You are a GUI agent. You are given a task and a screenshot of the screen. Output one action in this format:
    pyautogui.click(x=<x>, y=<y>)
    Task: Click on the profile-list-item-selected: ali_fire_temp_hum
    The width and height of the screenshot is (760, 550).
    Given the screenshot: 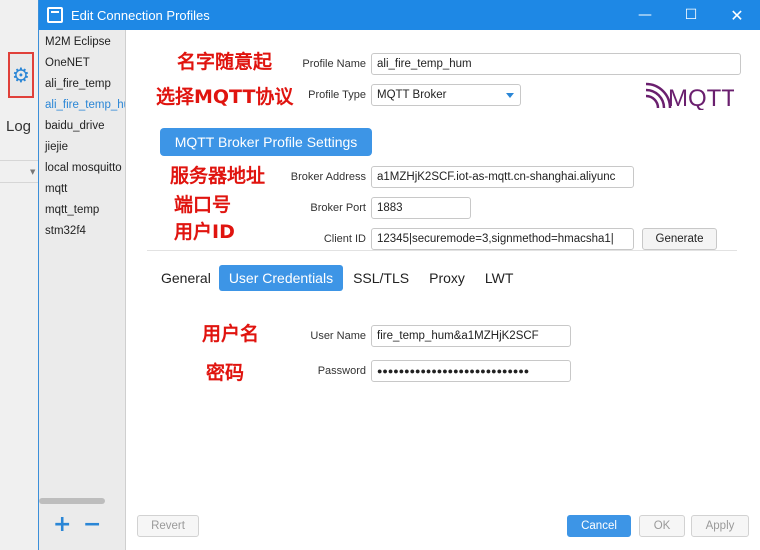 What is the action you would take?
    pyautogui.click(x=82, y=105)
    